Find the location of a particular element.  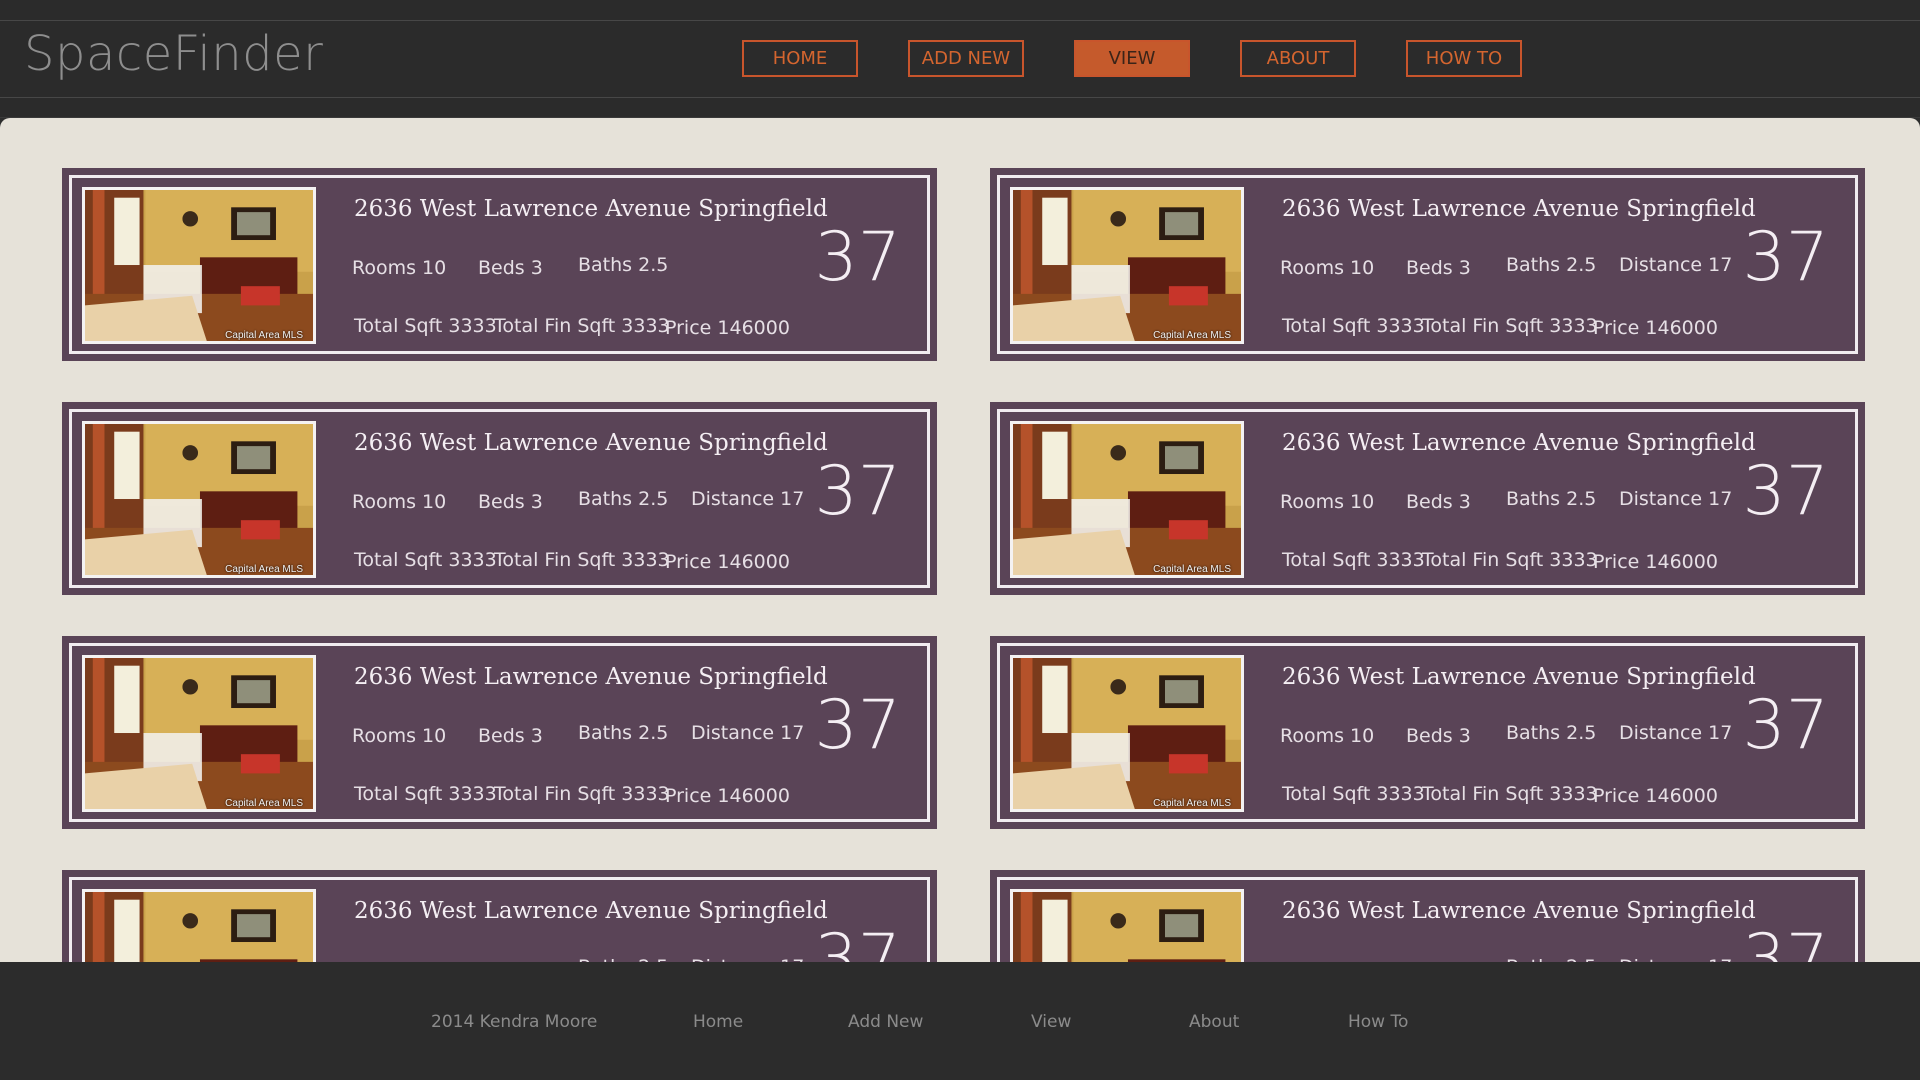

footer-link-about: About is located at coordinates (1214, 1022).